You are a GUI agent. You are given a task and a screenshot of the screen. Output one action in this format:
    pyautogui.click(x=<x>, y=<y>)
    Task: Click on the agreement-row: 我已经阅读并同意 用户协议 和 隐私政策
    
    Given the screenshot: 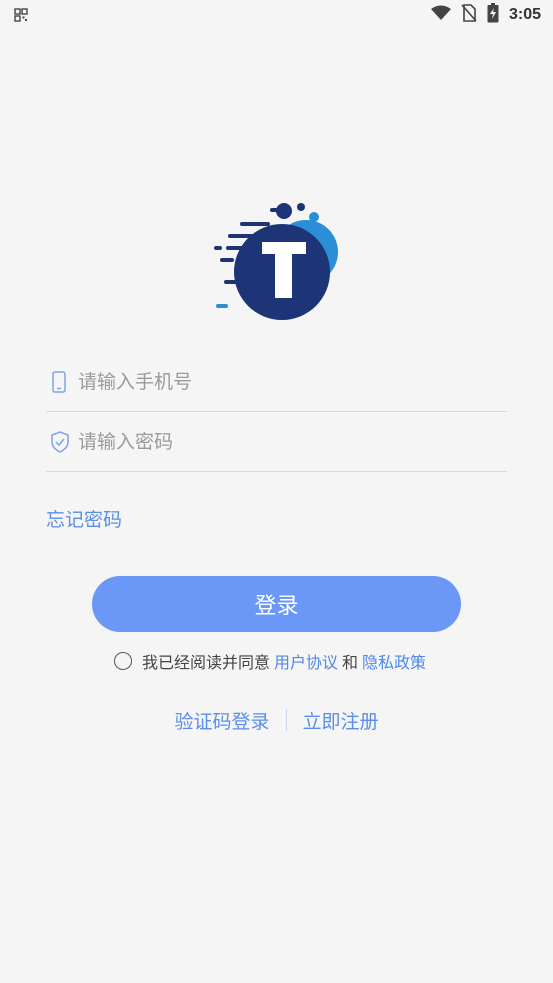 What is the action you would take?
    pyautogui.click(x=270, y=661)
    